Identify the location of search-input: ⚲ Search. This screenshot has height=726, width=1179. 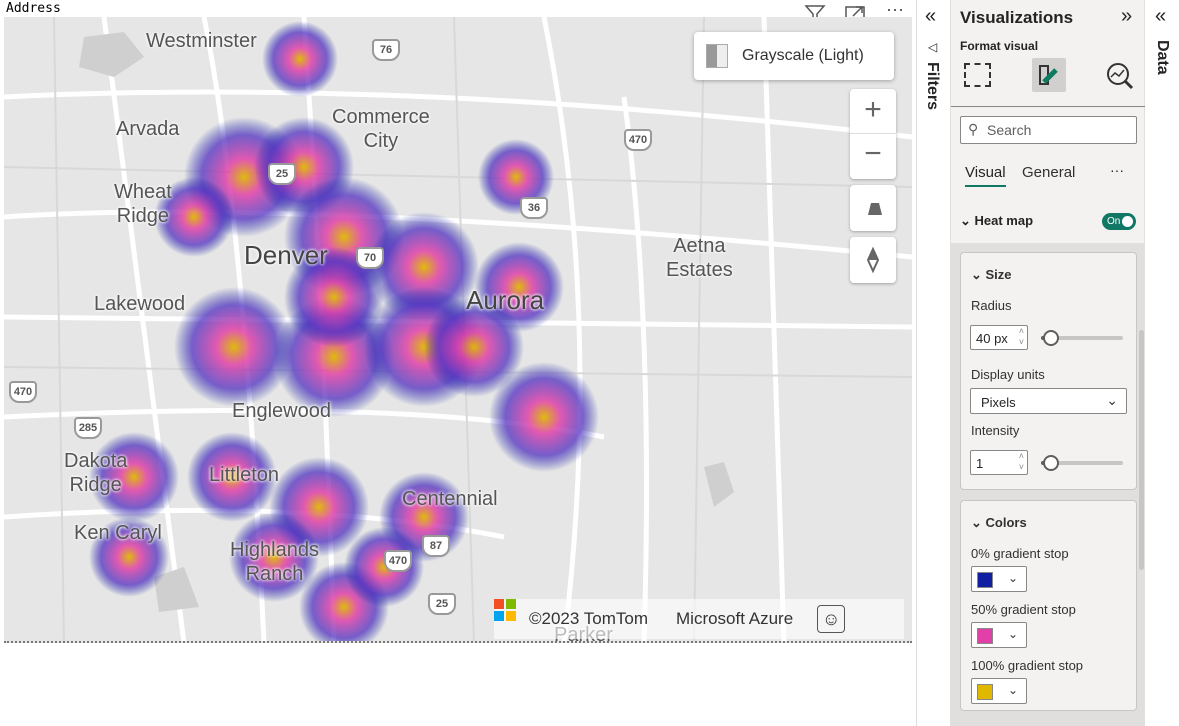
(1048, 130).